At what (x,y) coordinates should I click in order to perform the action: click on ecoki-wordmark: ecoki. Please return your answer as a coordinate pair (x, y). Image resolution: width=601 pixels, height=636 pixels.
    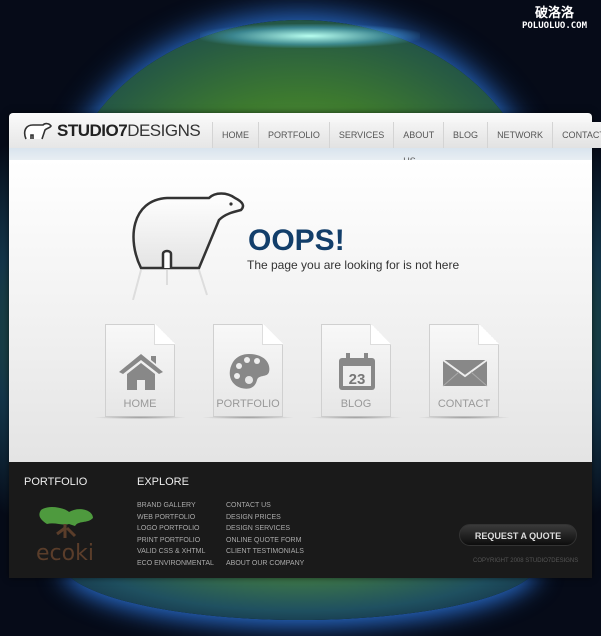
    Looking at the image, I should click on (65, 552).